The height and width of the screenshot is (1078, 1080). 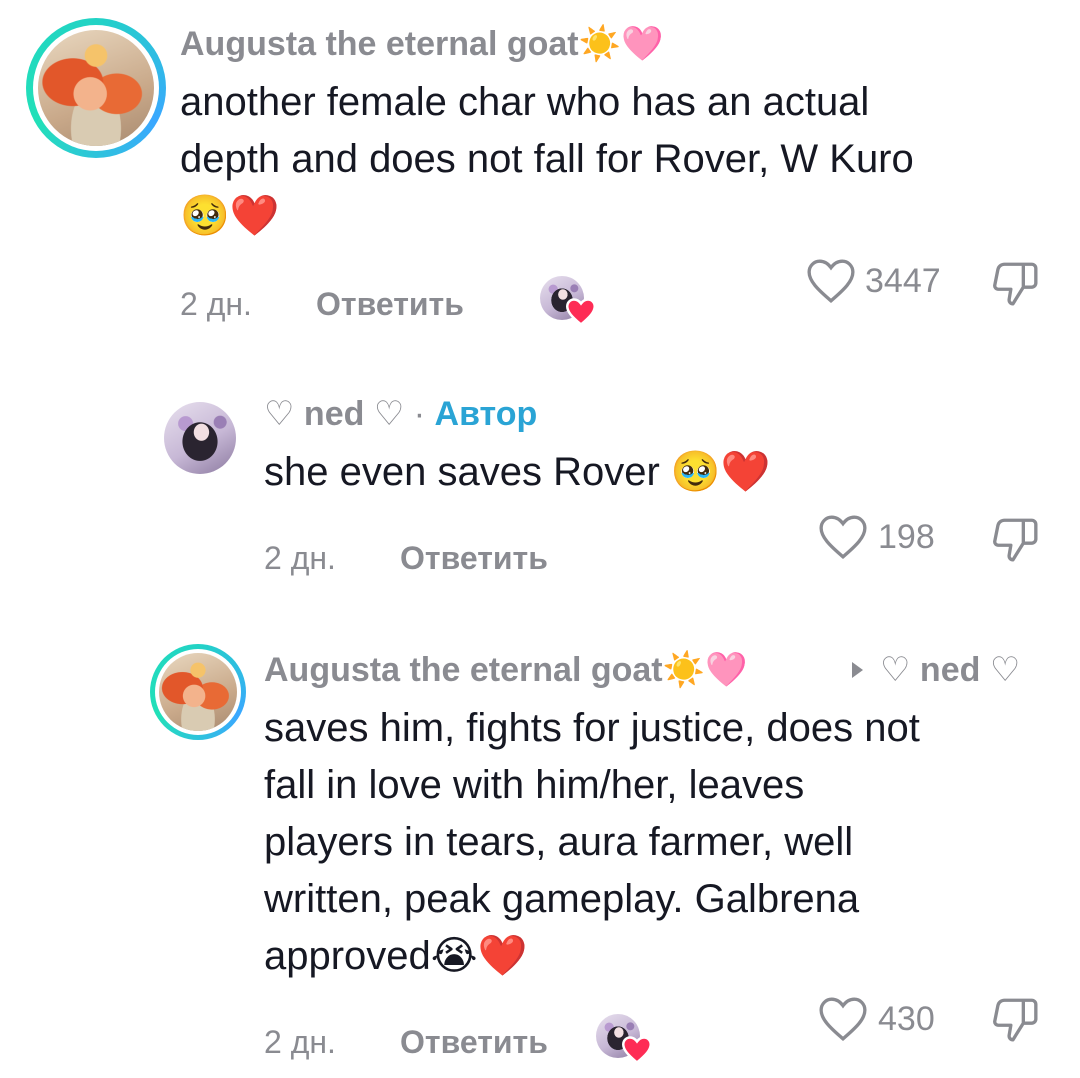 I want to click on author-tag: Автор, so click(x=486, y=414).